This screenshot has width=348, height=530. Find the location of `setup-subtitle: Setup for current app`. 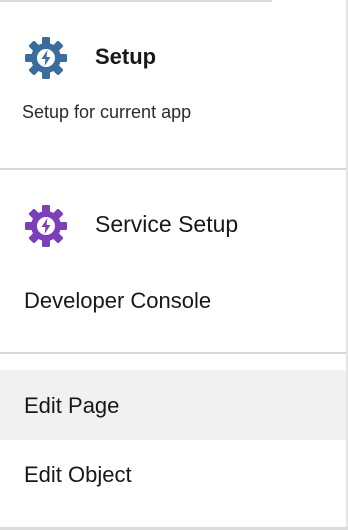

setup-subtitle: Setup for current app is located at coordinates (107, 112).